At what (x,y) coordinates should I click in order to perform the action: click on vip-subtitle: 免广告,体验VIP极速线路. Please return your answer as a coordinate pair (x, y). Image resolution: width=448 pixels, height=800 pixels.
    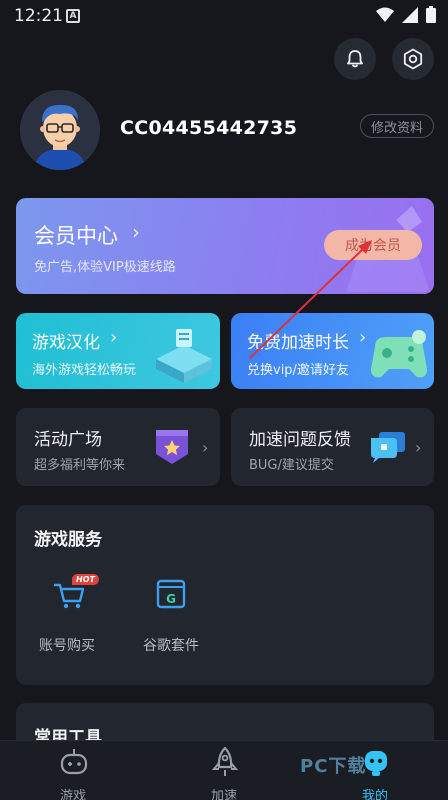
    Looking at the image, I should click on (105, 267).